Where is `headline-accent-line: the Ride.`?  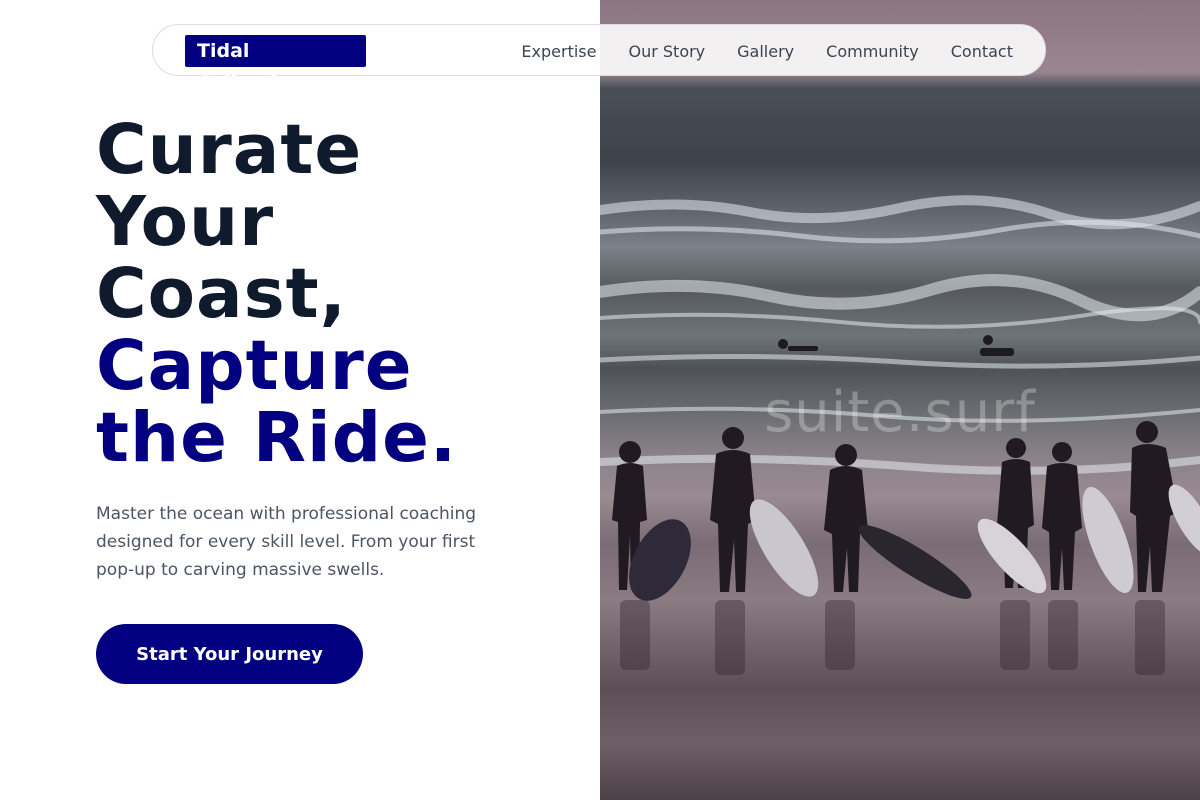 headline-accent-line: the Ride. is located at coordinates (277, 438).